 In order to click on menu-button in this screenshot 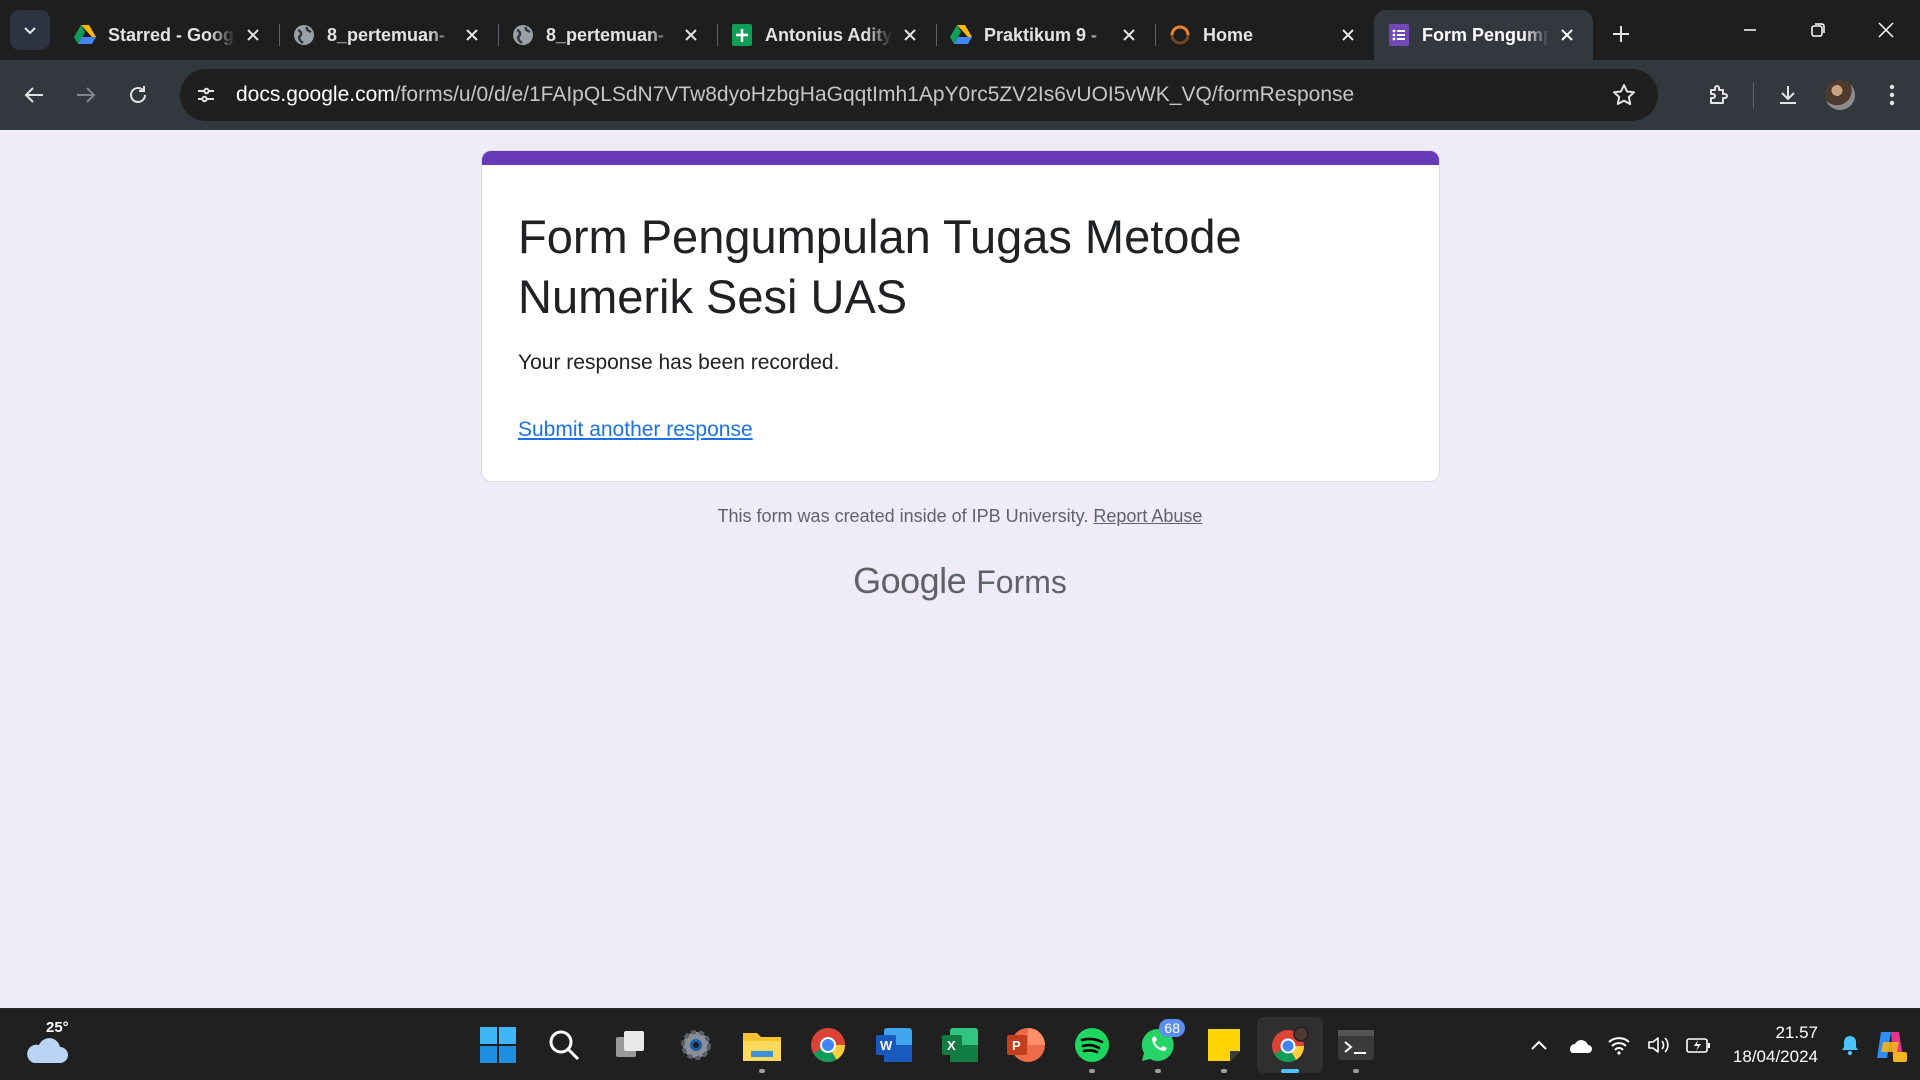, I will do `click(1892, 95)`.